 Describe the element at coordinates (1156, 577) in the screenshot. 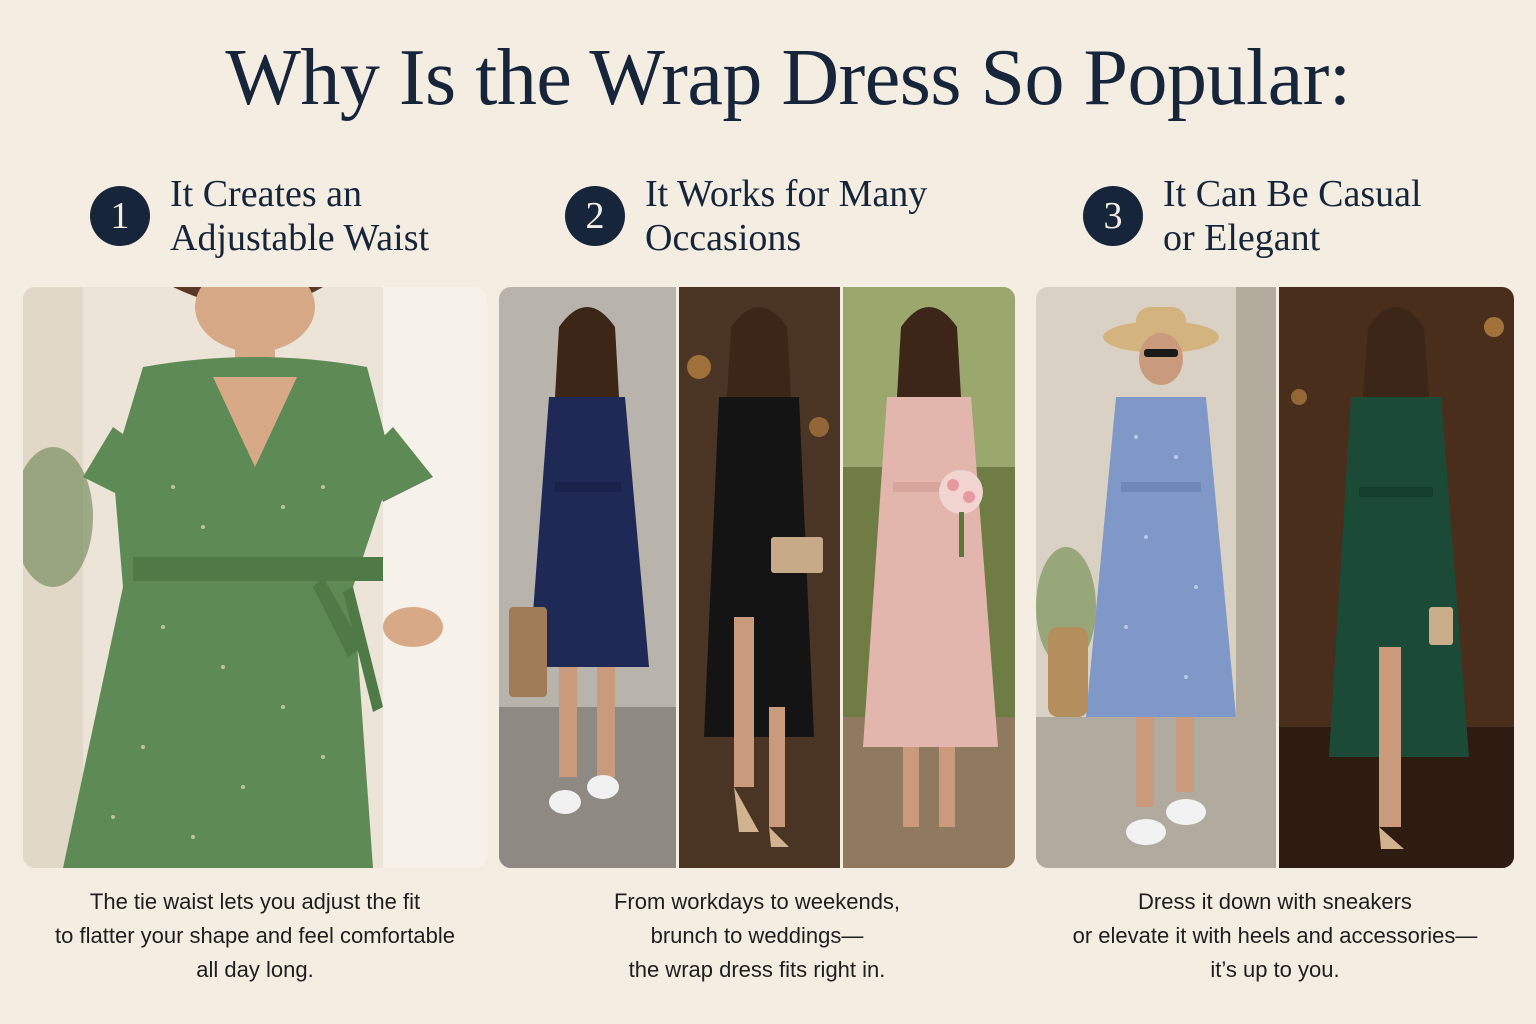

I see `photo-blue-floral-wrap-dress` at that location.